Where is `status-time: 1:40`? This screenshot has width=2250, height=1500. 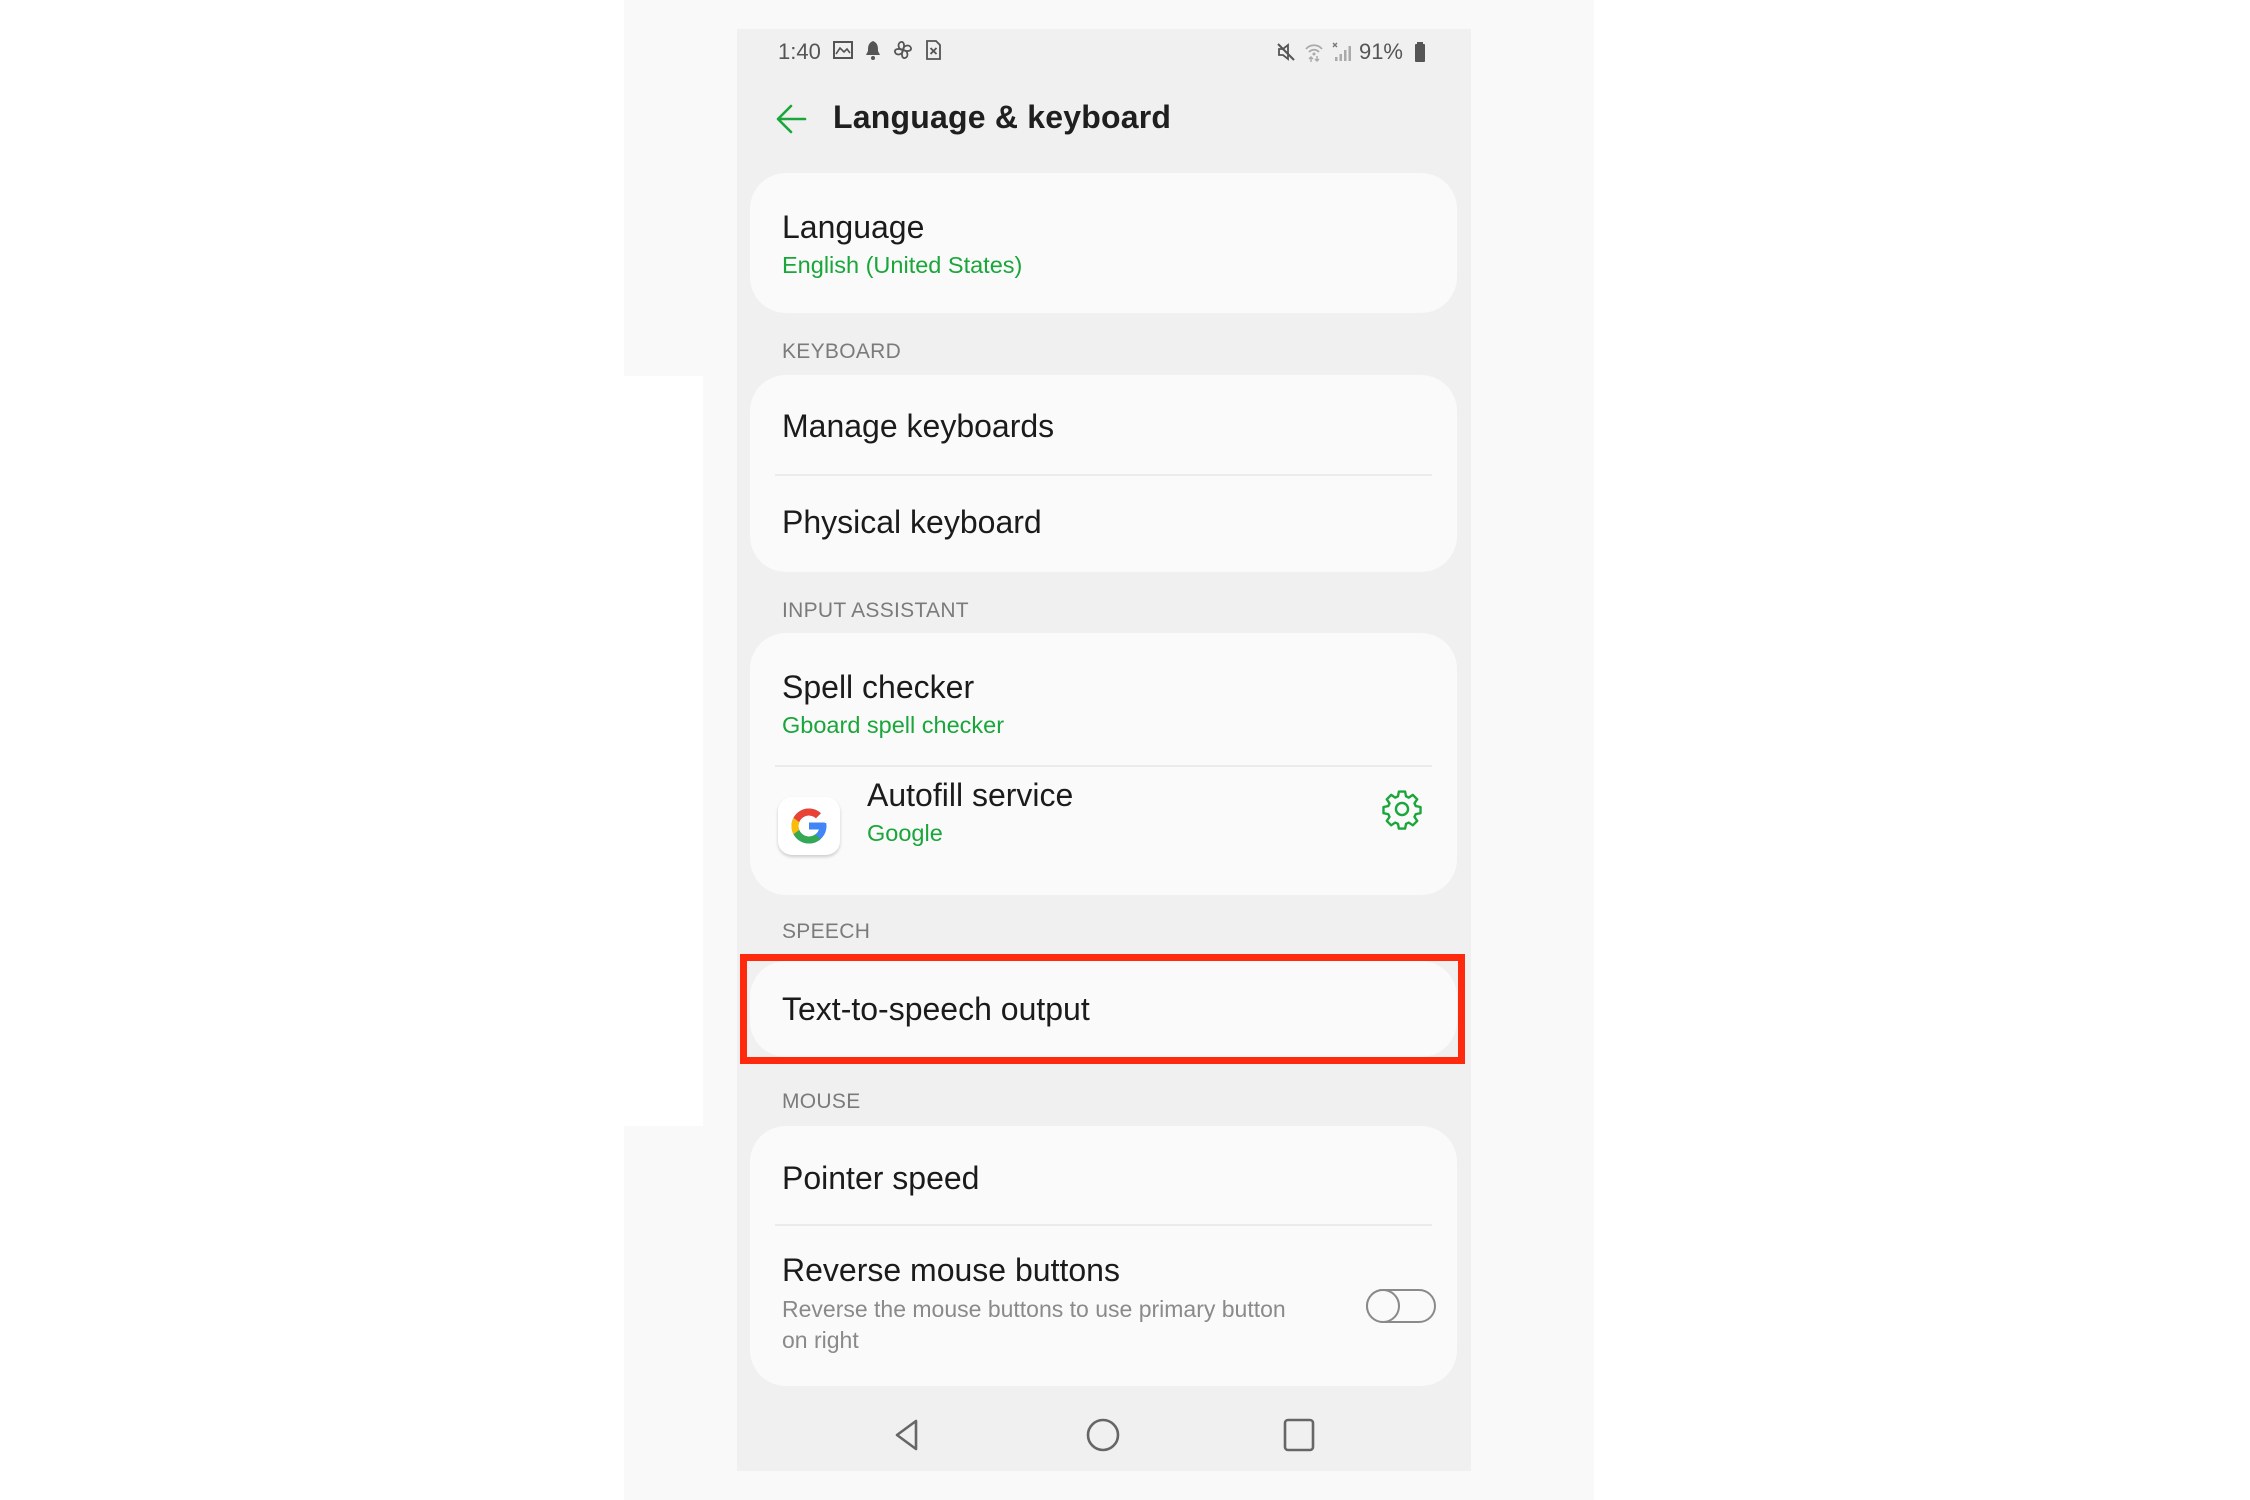
status-time: 1:40 is located at coordinates (799, 51).